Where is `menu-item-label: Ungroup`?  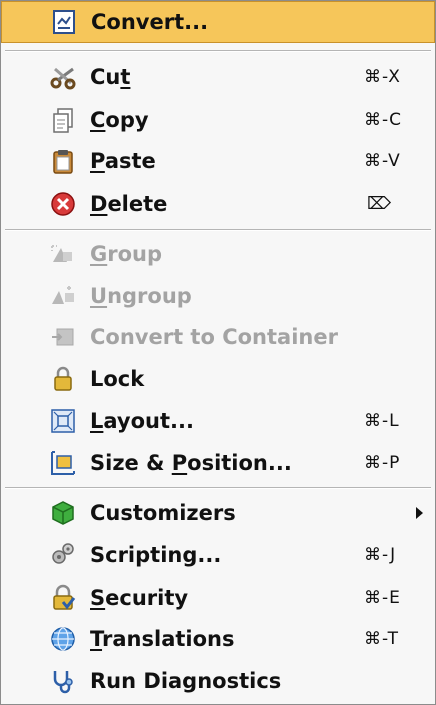 menu-item-label: Ungroup is located at coordinates (141, 296).